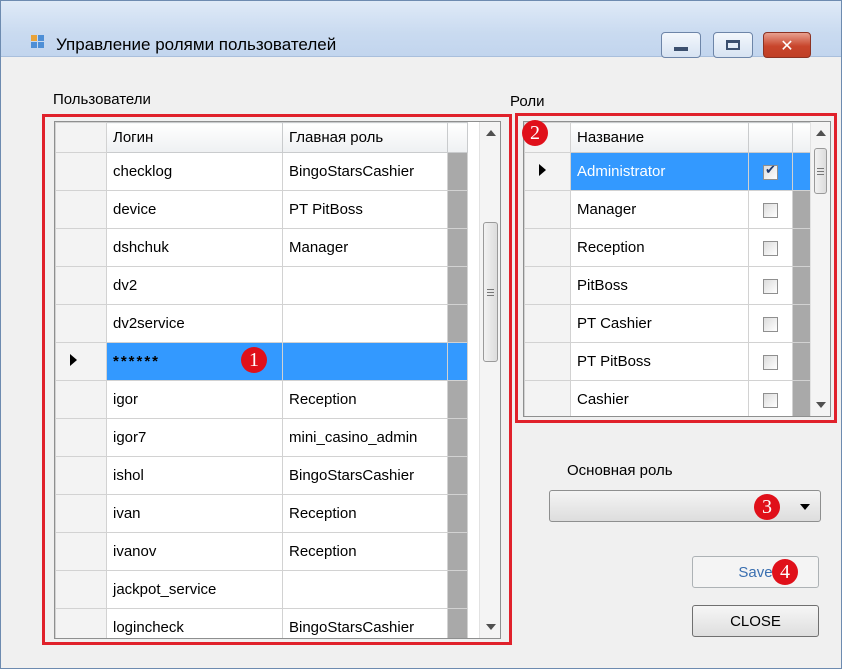 This screenshot has height=669, width=842. I want to click on table-row: logincheck BingoStarsCashier, so click(261, 623).